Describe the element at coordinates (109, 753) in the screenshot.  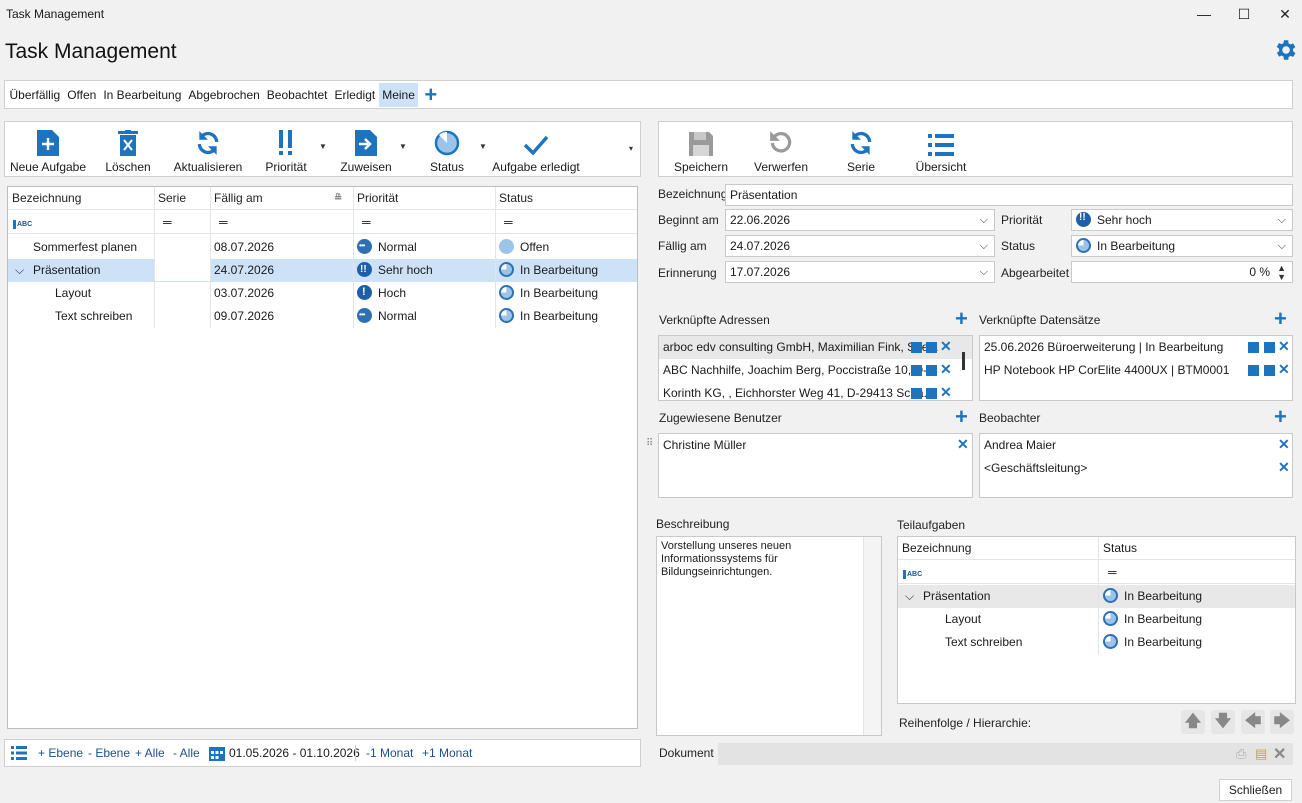
I see `collapse-level-link: - Ebene` at that location.